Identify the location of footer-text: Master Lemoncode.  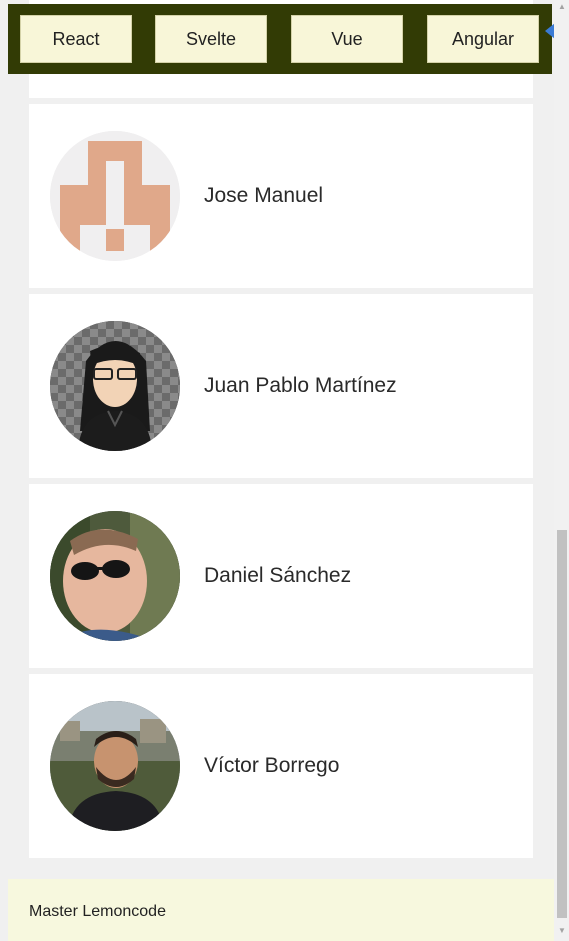
(97, 911).